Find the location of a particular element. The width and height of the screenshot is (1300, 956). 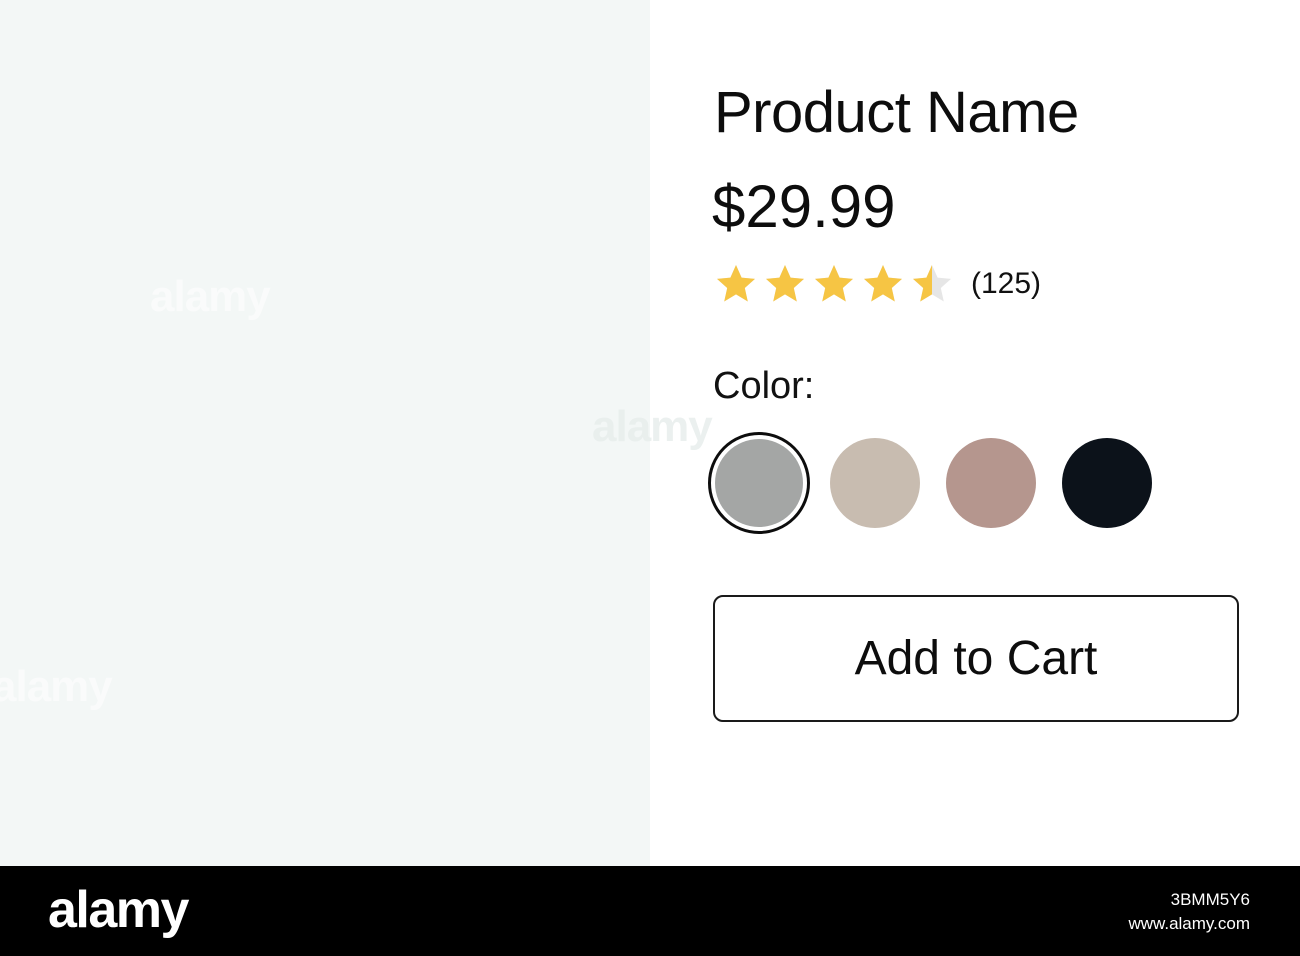

add-to-cart-button: Add to Cart is located at coordinates (976, 658).